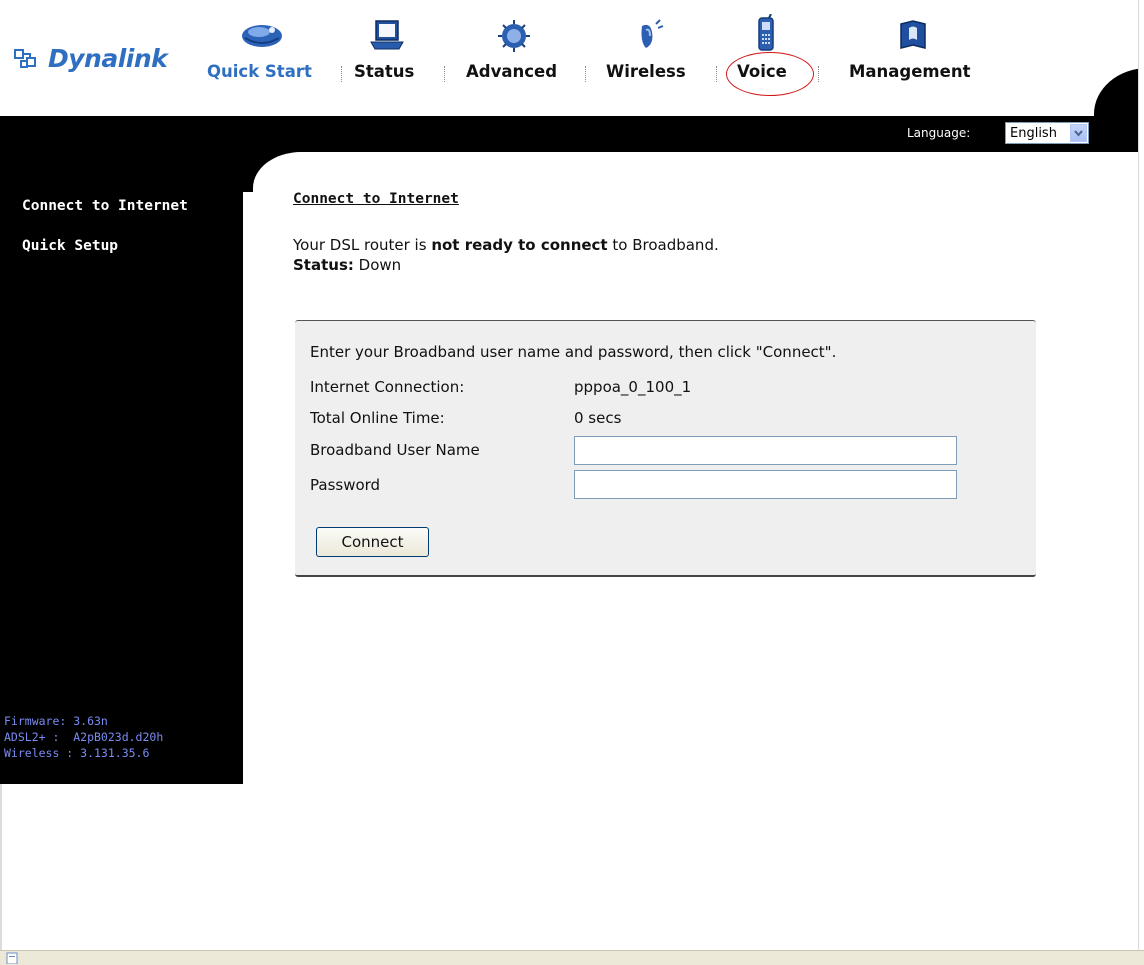 The height and width of the screenshot is (965, 1144). Describe the element at coordinates (2, 867) in the screenshot. I see `window-frame-edge-left` at that location.